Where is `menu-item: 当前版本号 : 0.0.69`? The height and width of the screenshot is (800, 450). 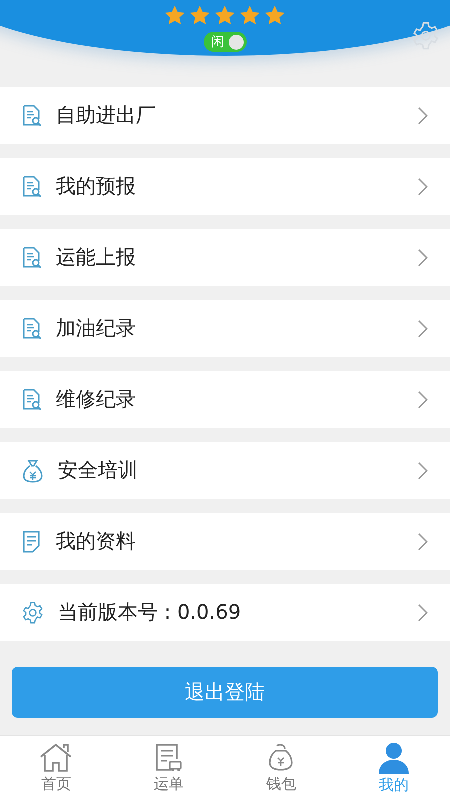 menu-item: 当前版本号 : 0.0.69 is located at coordinates (225, 612).